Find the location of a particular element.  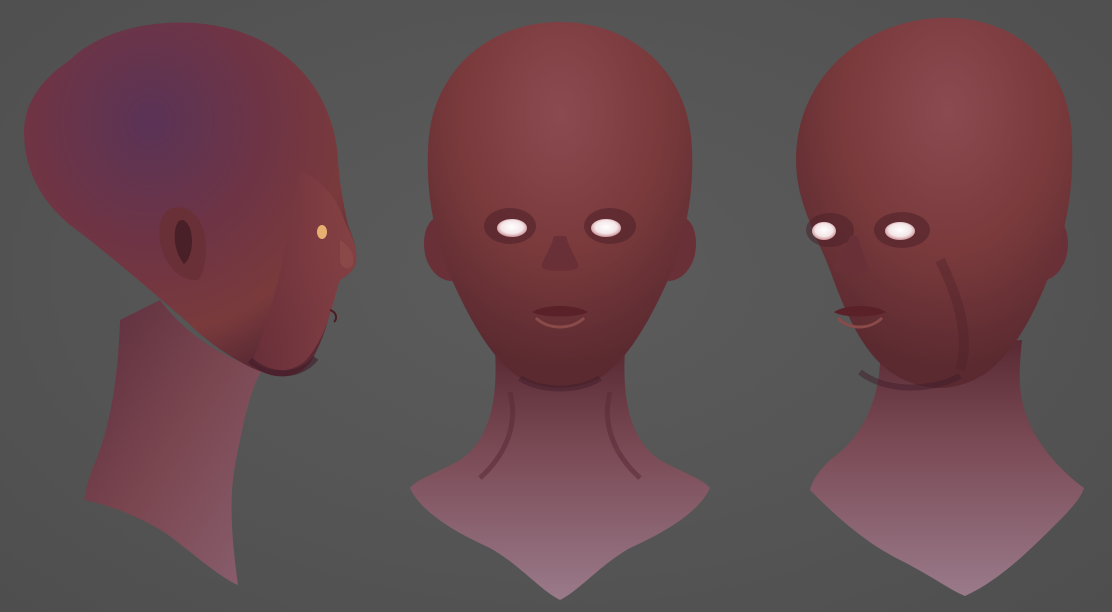

side-eye is located at coordinates (322, 232).